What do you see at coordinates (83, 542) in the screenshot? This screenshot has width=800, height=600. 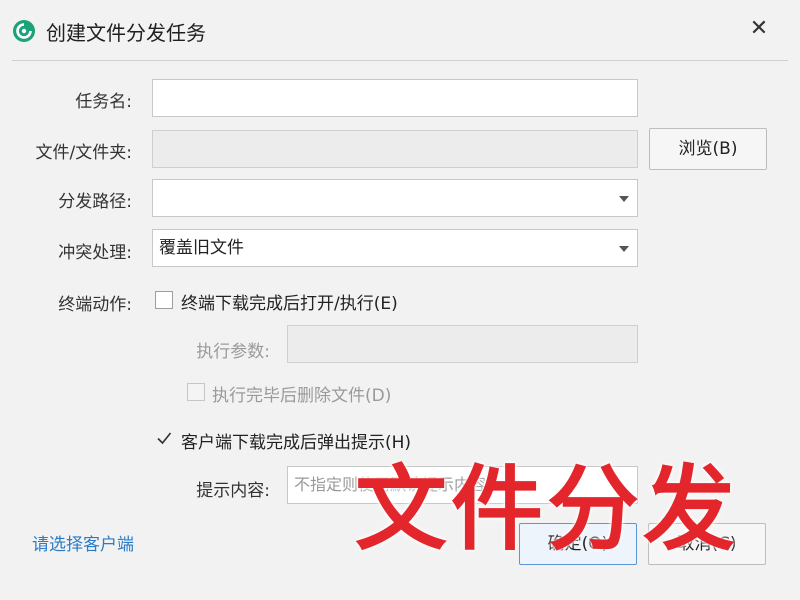 I see `select-clients-link: 请选择客户端` at bounding box center [83, 542].